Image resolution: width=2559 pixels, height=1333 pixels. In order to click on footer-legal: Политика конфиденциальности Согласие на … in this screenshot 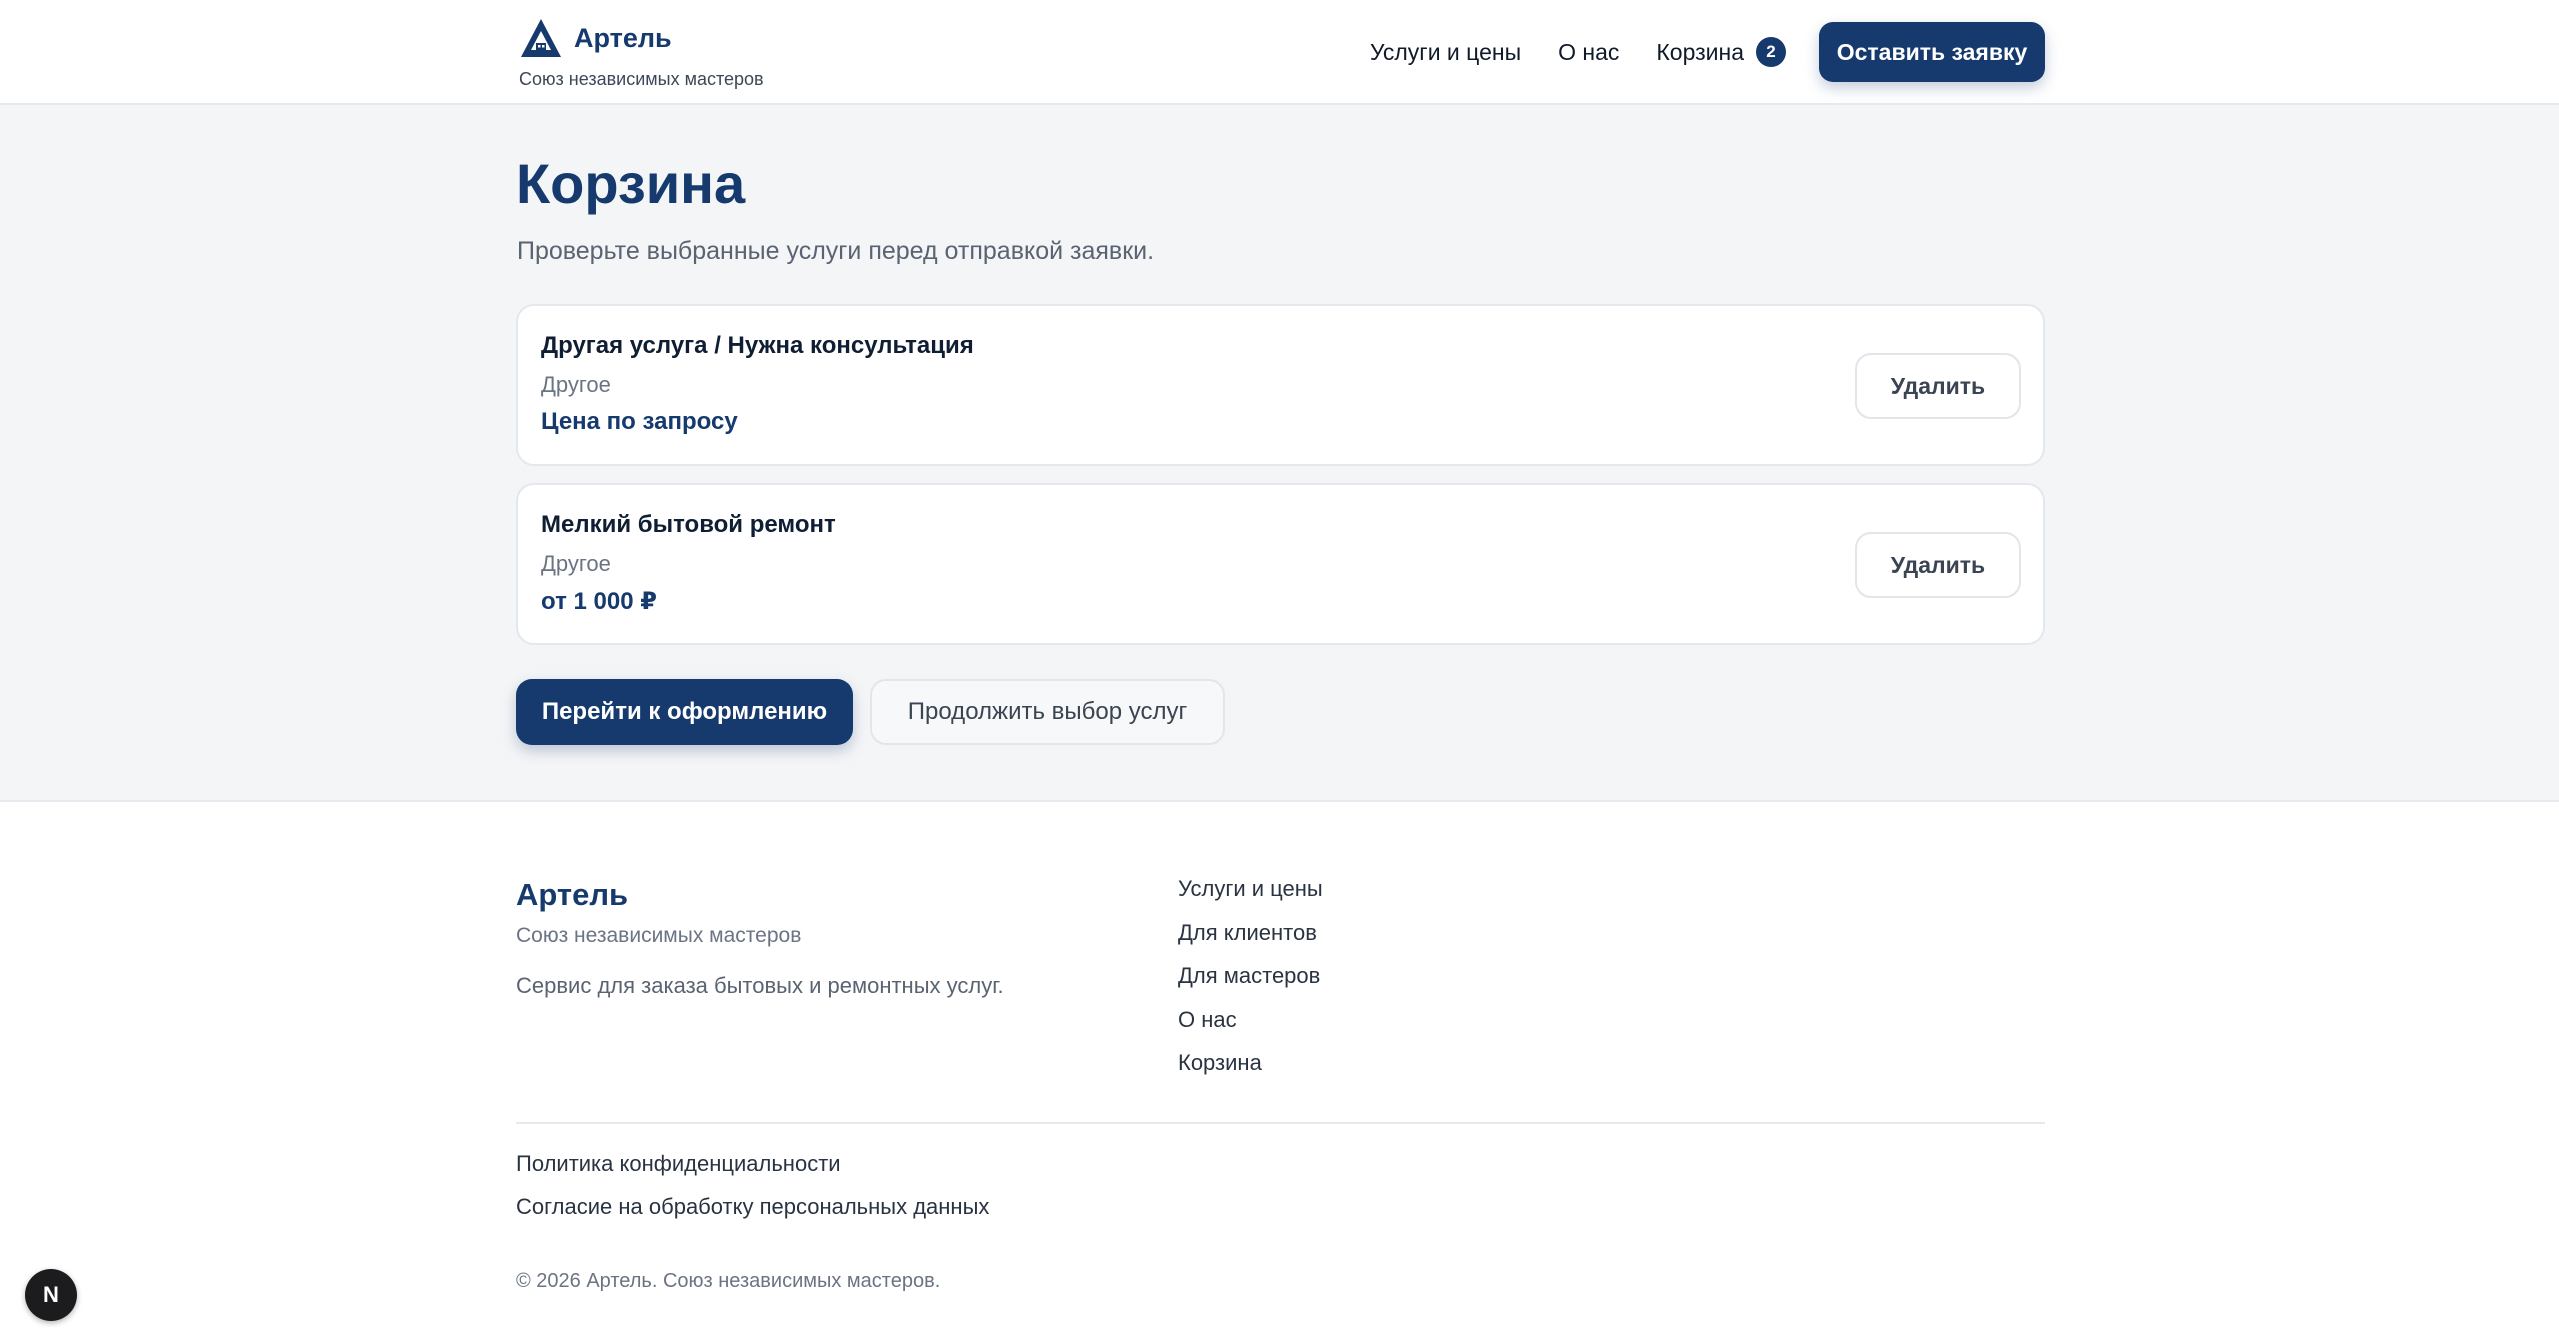, I will do `click(752, 1192)`.